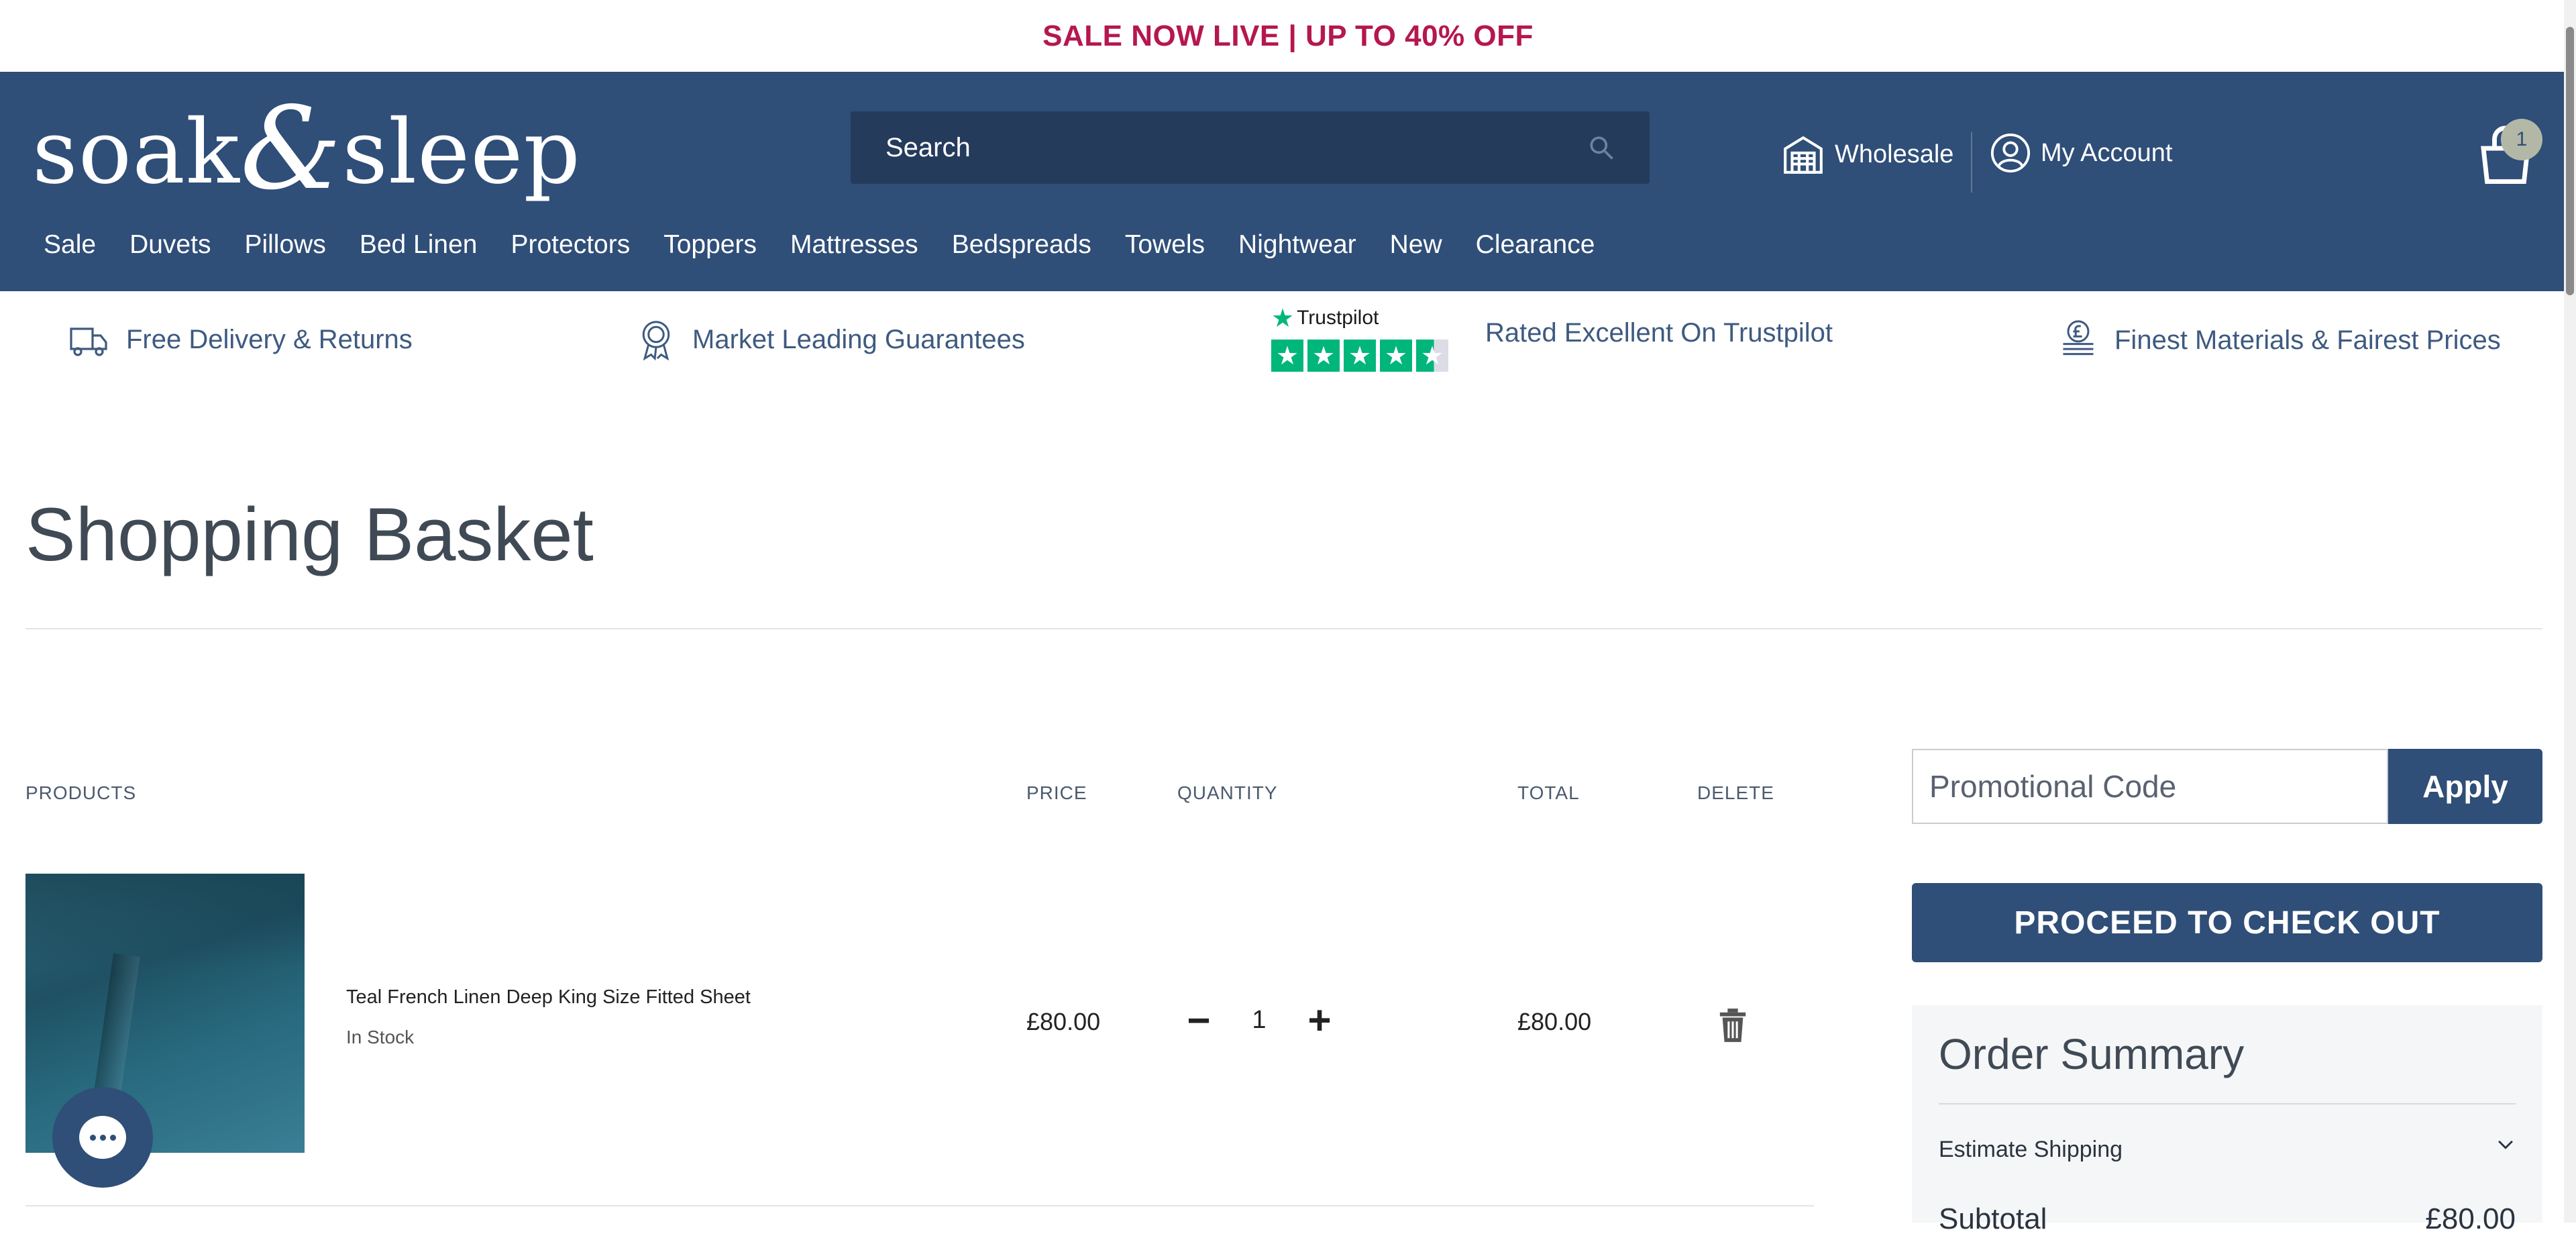 The height and width of the screenshot is (1236, 2576). I want to click on row-divider, so click(919, 1205).